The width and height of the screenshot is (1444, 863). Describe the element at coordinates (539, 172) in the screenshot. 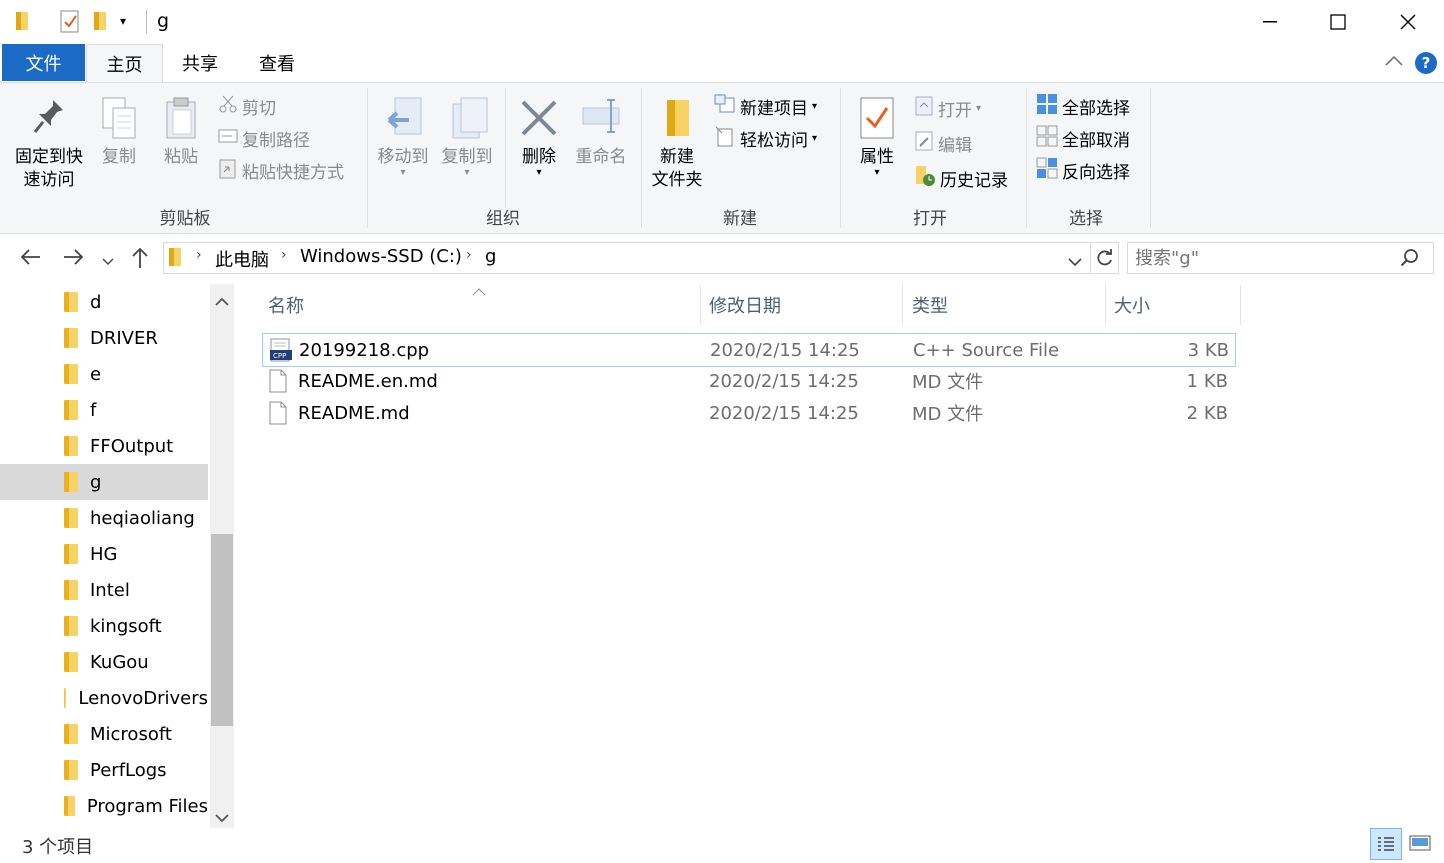

I see `delete-dropdown-icon: ▾` at that location.